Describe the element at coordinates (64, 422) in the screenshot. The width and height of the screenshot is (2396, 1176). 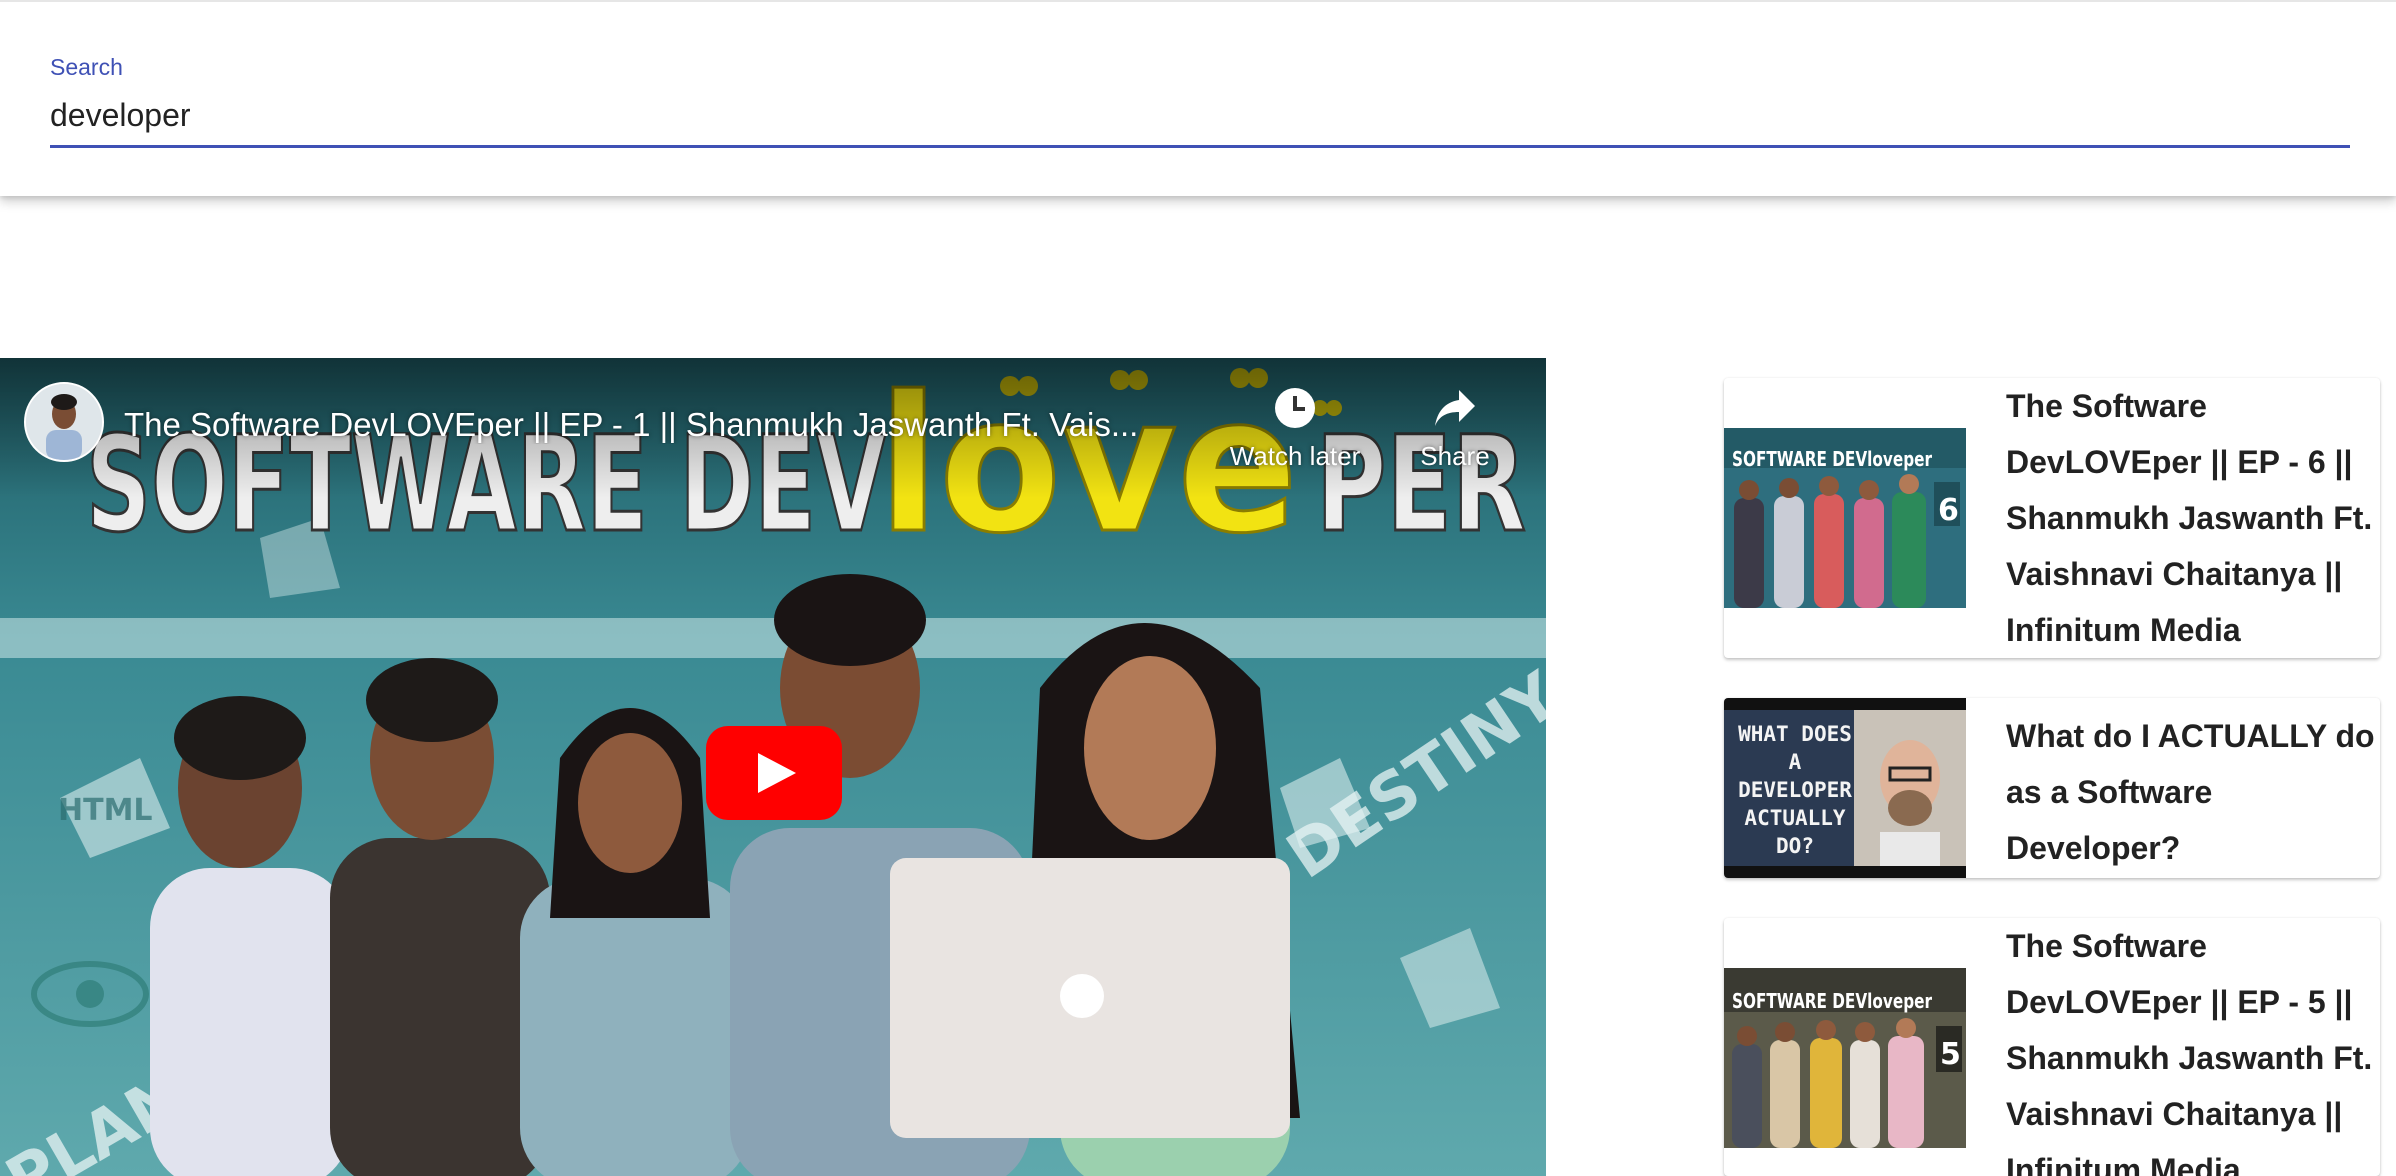
I see `channel-avatar` at that location.